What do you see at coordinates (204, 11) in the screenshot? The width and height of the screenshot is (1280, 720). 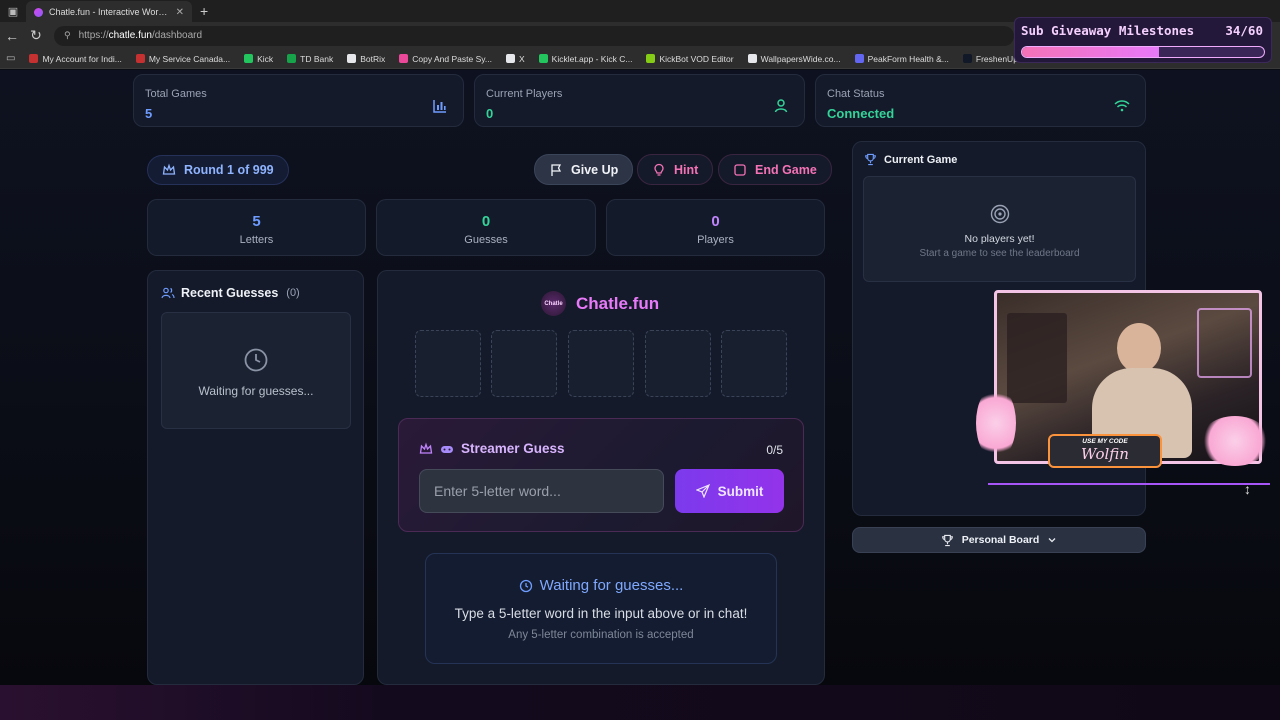 I see `new-tab-icon: +` at bounding box center [204, 11].